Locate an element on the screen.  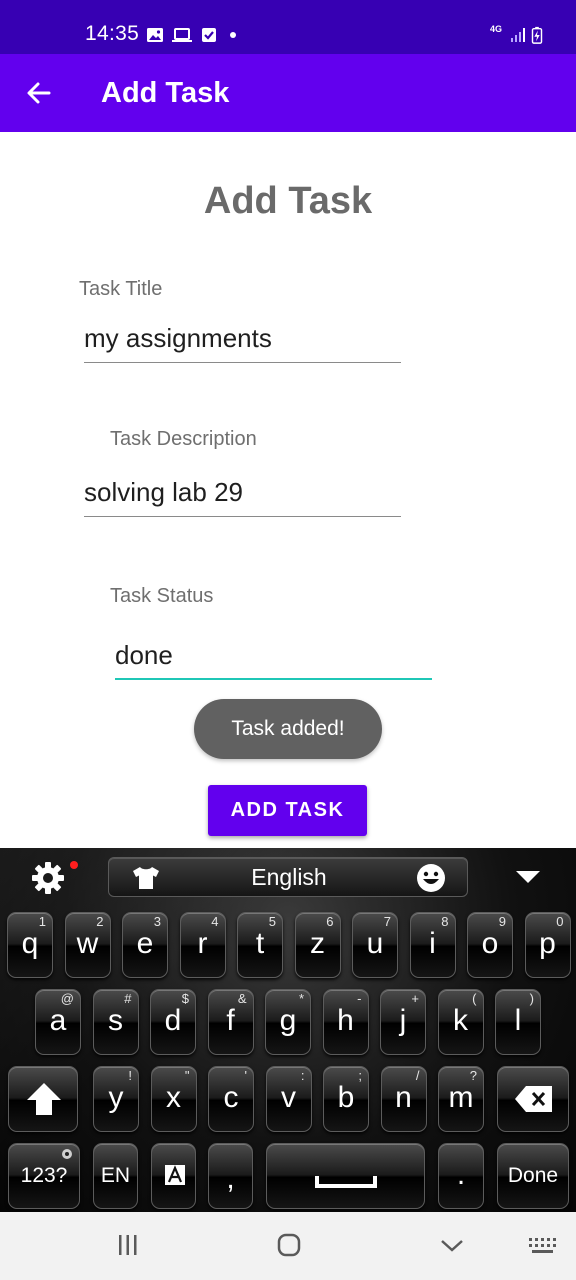
key-c: ' c is located at coordinates (231, 1099).